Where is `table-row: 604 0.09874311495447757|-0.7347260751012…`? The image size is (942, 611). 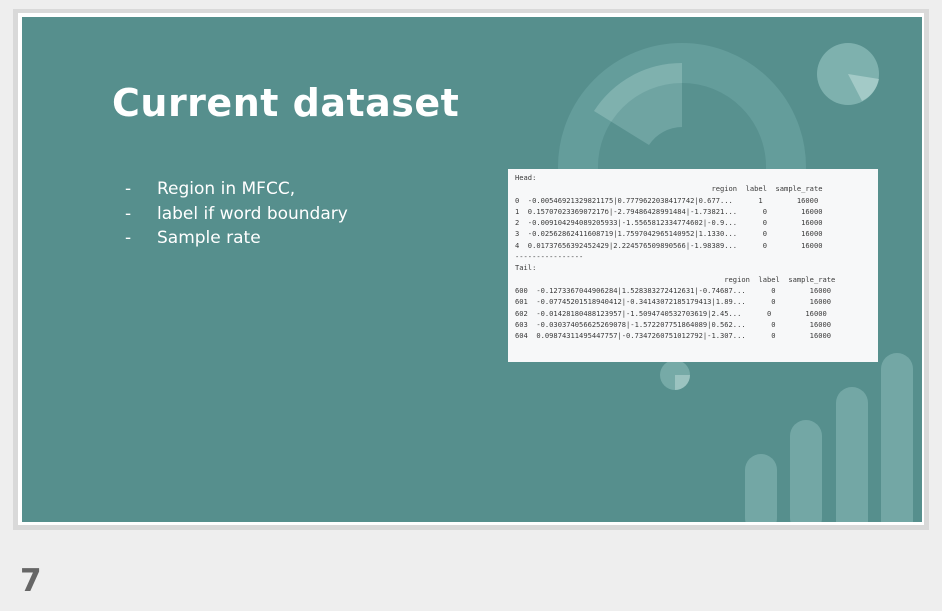
table-row: 604 0.09874311495447757|-0.7347260751012… is located at coordinates (673, 336).